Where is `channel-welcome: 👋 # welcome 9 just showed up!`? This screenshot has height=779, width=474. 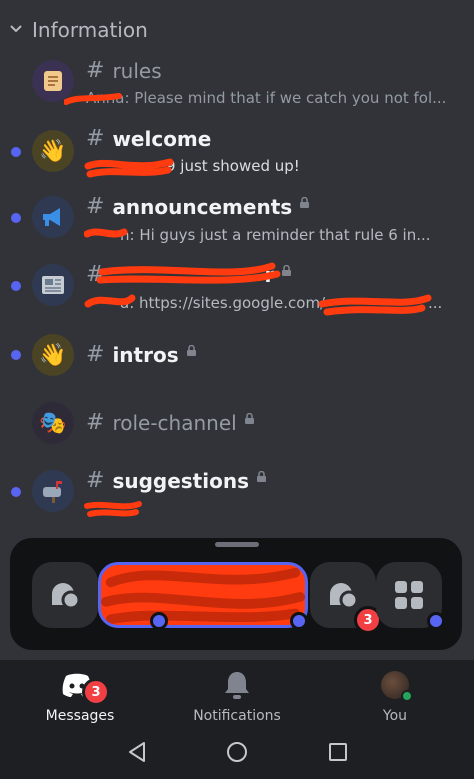 channel-welcome: 👋 # welcome 9 just showed up! is located at coordinates (237, 152).